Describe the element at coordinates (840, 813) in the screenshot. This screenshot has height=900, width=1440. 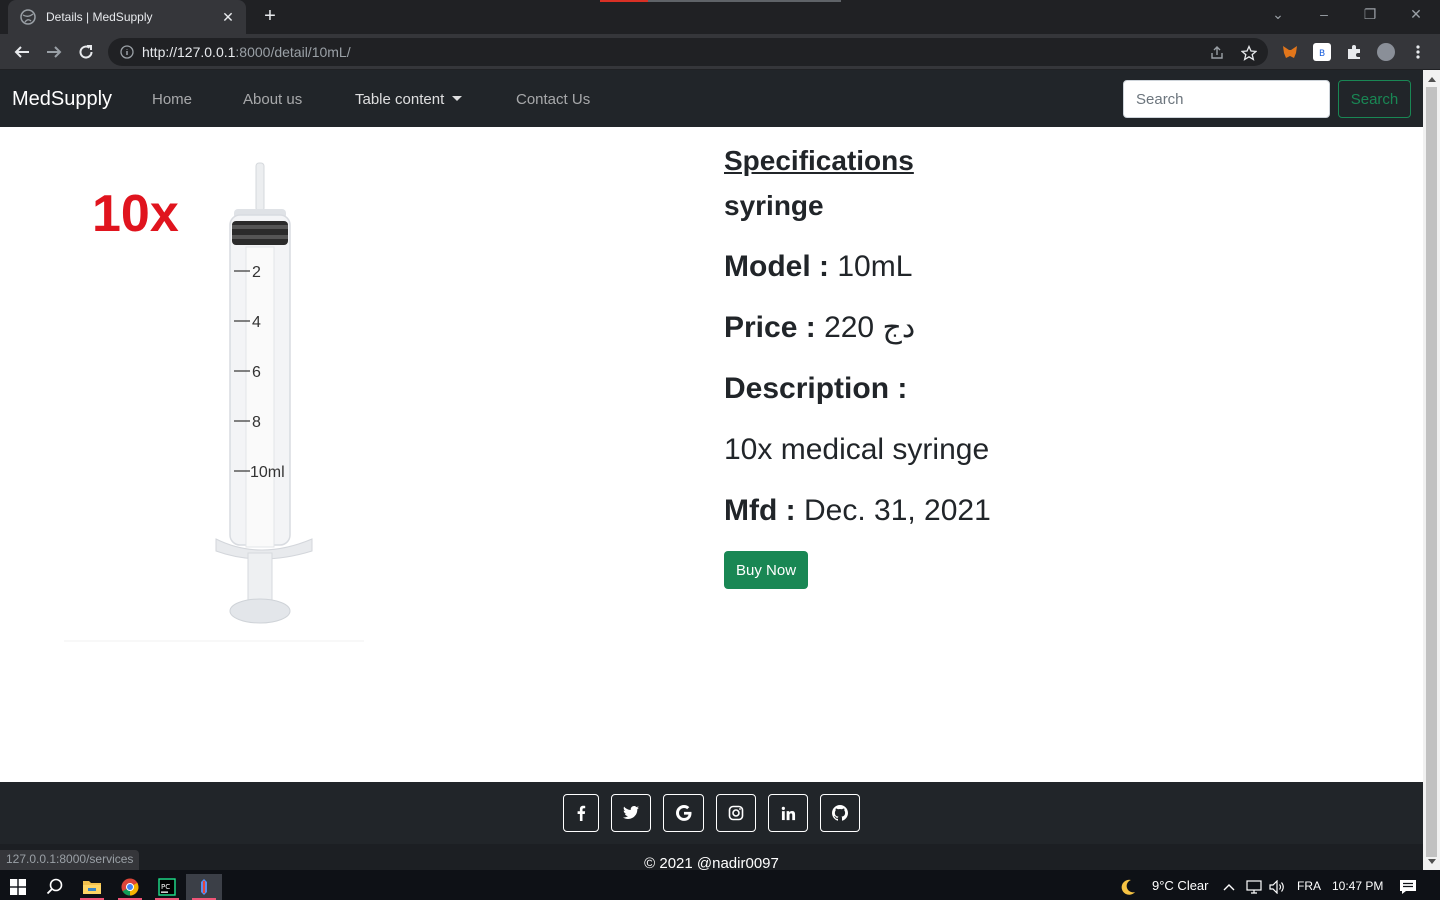
I see `github-icon` at that location.